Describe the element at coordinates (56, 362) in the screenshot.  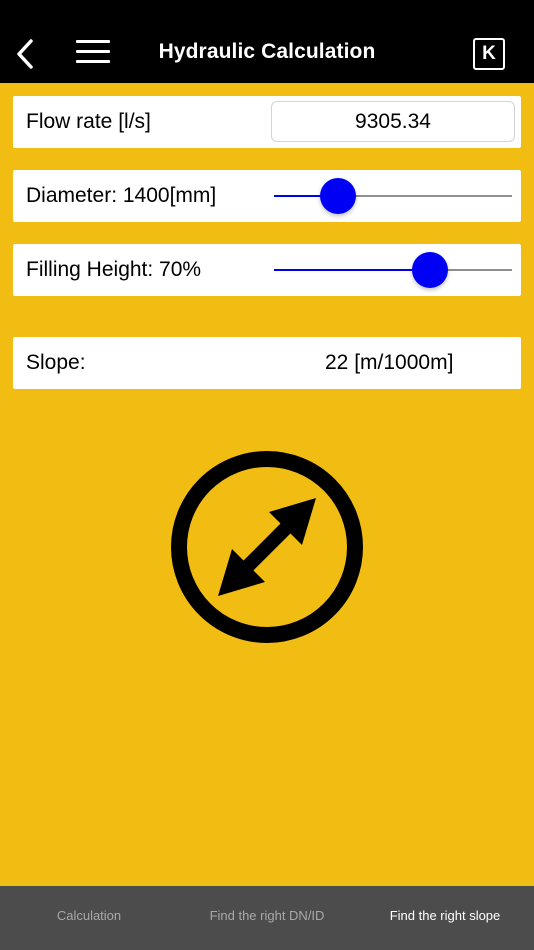
I see `slope-label: Slope:` at that location.